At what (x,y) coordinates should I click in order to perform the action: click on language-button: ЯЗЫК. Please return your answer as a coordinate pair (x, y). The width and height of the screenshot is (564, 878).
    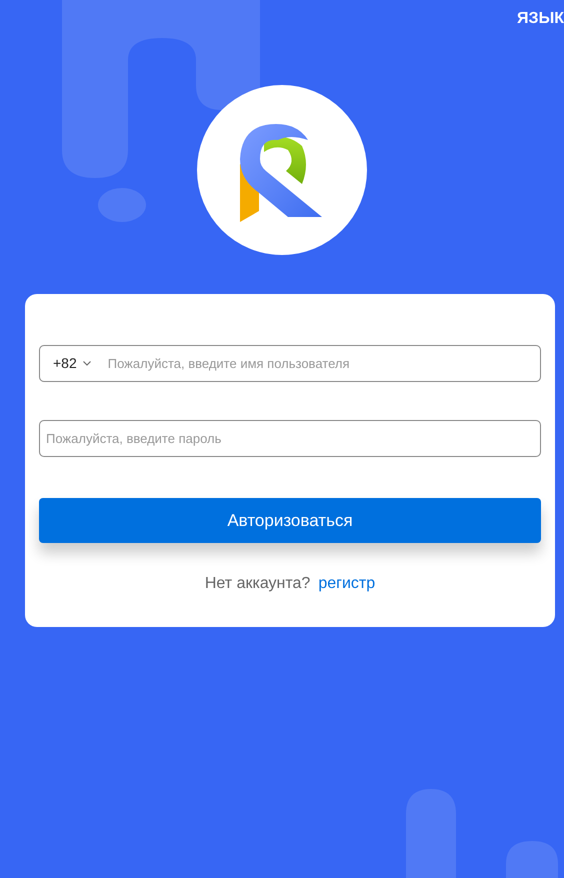
    Looking at the image, I should click on (540, 19).